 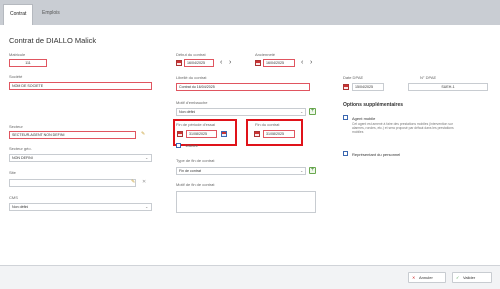 I want to click on fin-contrat-label: Fin du contrat, so click(x=267, y=124).